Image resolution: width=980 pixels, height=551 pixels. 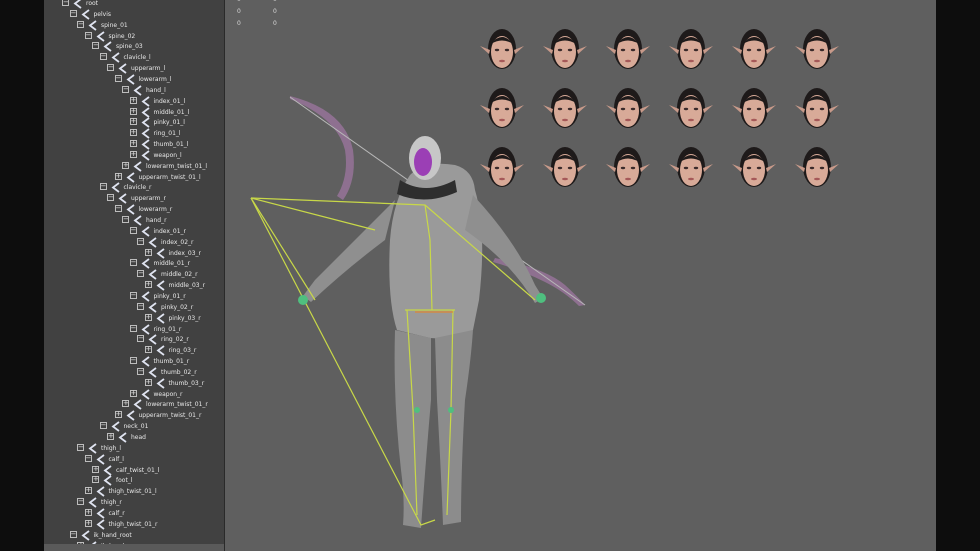 What do you see at coordinates (133, 68) in the screenshot?
I see `outliner-item: − upperarm_l` at bounding box center [133, 68].